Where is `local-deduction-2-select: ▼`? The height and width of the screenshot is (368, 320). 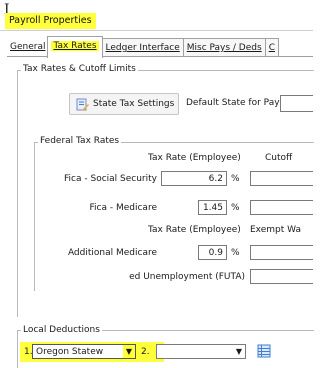
local-deduction-2-select: ▼ is located at coordinates (201, 351).